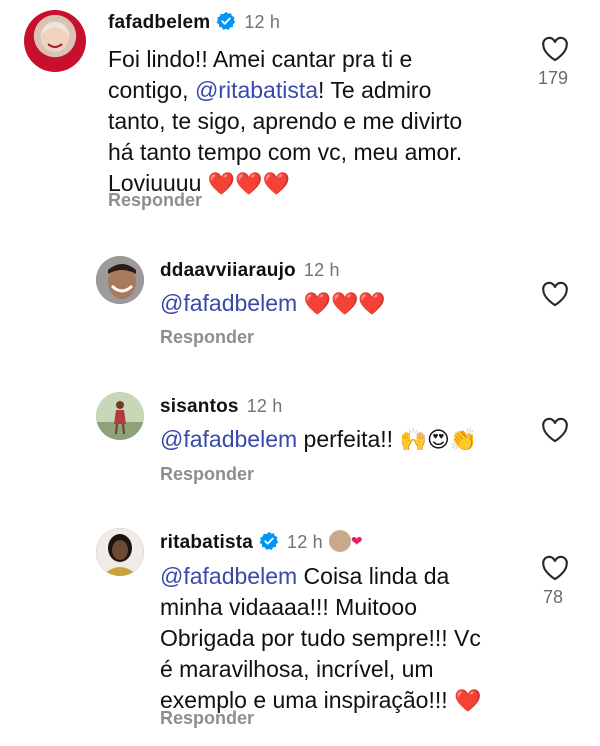 Image resolution: width=600 pixels, height=746 pixels. Describe the element at coordinates (339, 541) in the screenshot. I see `liked-by-author-avatar` at that location.